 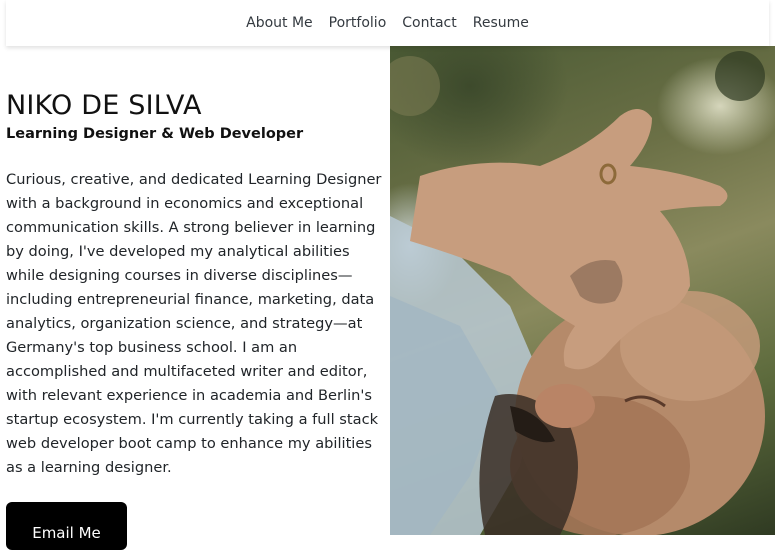 What do you see at coordinates (358, 23) in the screenshot?
I see `nav-link-portfolio: Portfolio` at bounding box center [358, 23].